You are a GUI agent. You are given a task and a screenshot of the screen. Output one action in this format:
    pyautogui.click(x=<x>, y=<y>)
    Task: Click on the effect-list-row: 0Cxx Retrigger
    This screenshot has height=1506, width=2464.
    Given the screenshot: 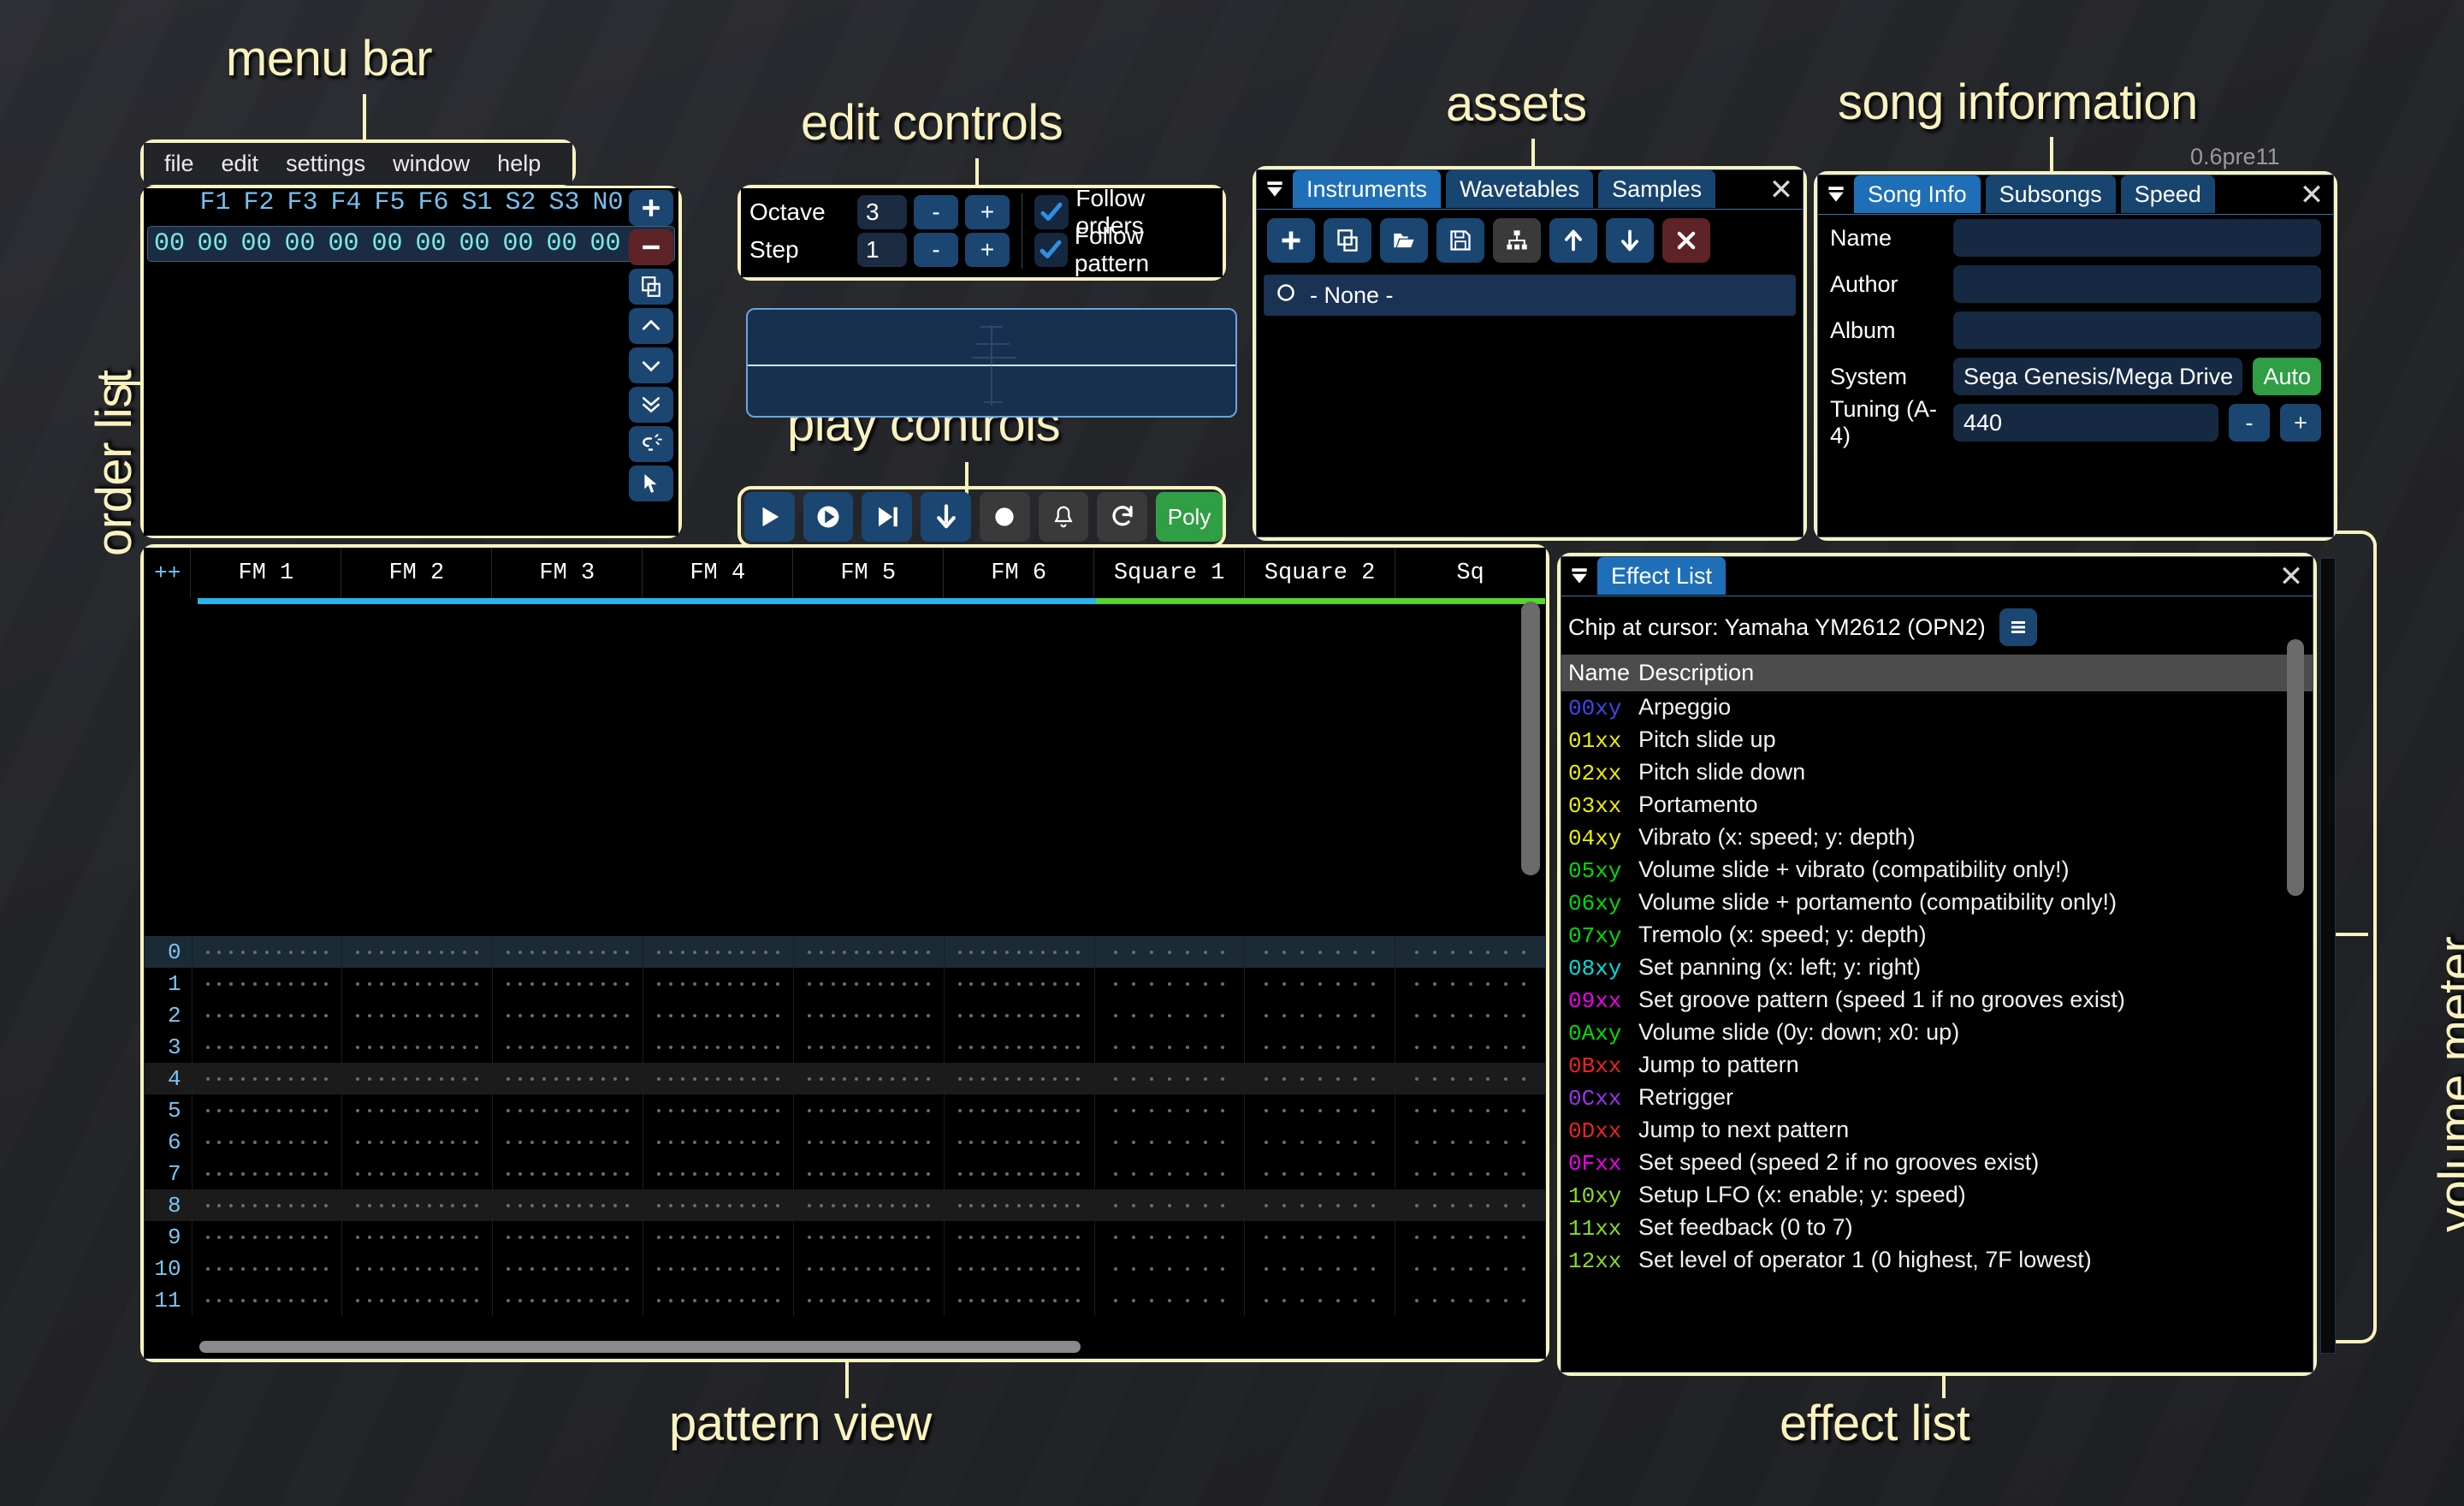 What is the action you would take?
    pyautogui.click(x=1937, y=1098)
    